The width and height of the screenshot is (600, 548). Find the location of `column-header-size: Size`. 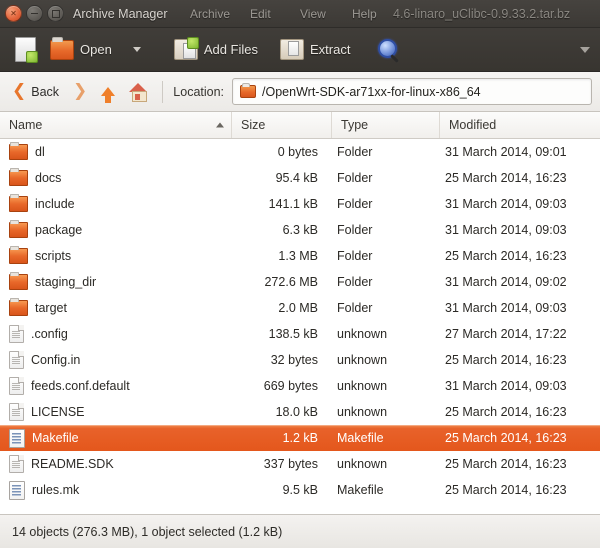

column-header-size: Size is located at coordinates (282, 125).